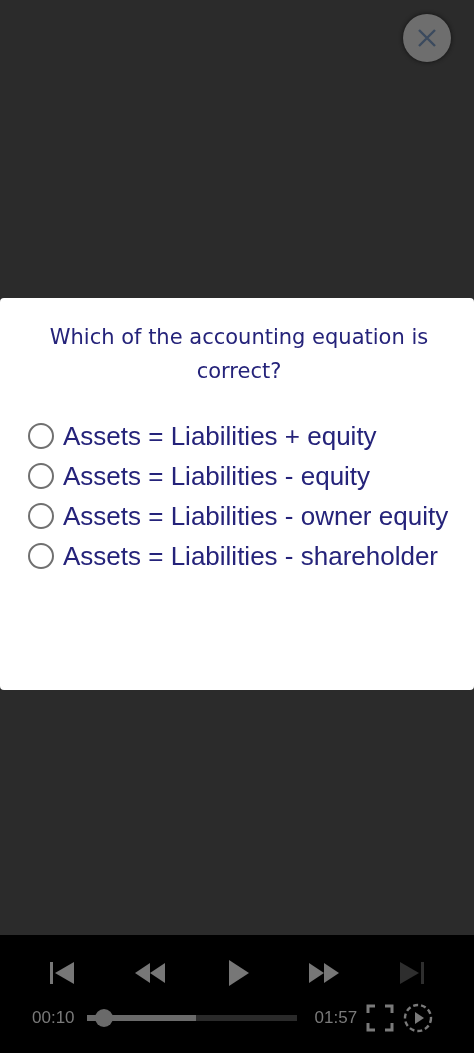  What do you see at coordinates (251, 556) in the screenshot?
I see `option-label: Assets = Liabilities - shareholder` at bounding box center [251, 556].